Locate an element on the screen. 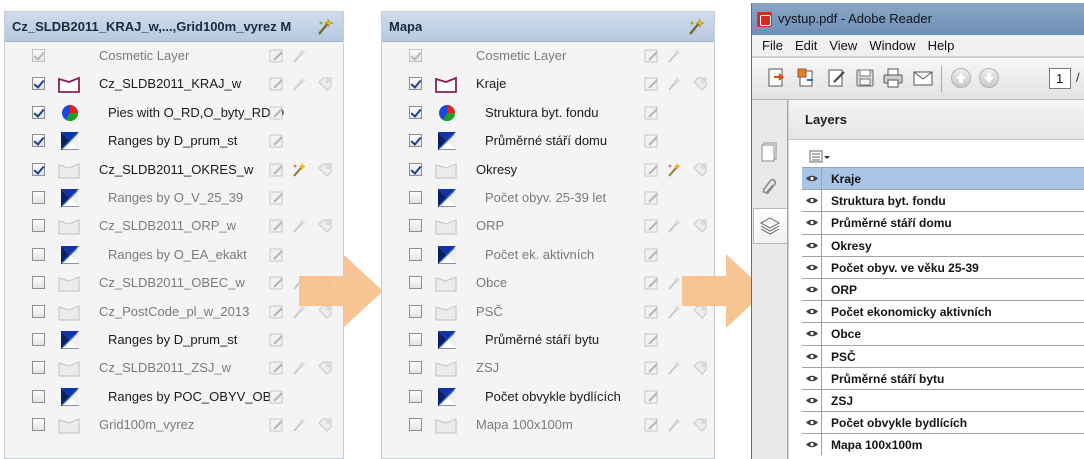 The height and width of the screenshot is (459, 1084). pdf-layer-row: ZSJ is located at coordinates (943, 400).